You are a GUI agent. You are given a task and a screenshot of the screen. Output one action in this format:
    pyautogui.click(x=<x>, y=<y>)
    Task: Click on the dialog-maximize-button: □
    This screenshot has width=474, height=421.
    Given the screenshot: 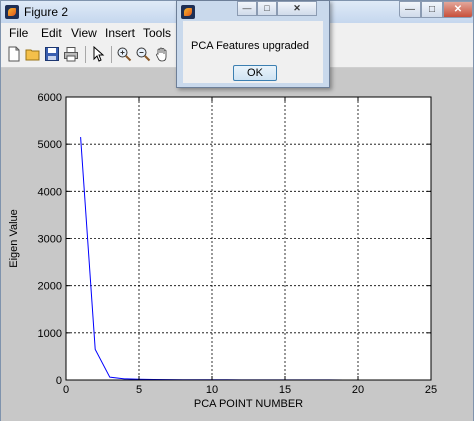 What is the action you would take?
    pyautogui.click(x=267, y=8)
    